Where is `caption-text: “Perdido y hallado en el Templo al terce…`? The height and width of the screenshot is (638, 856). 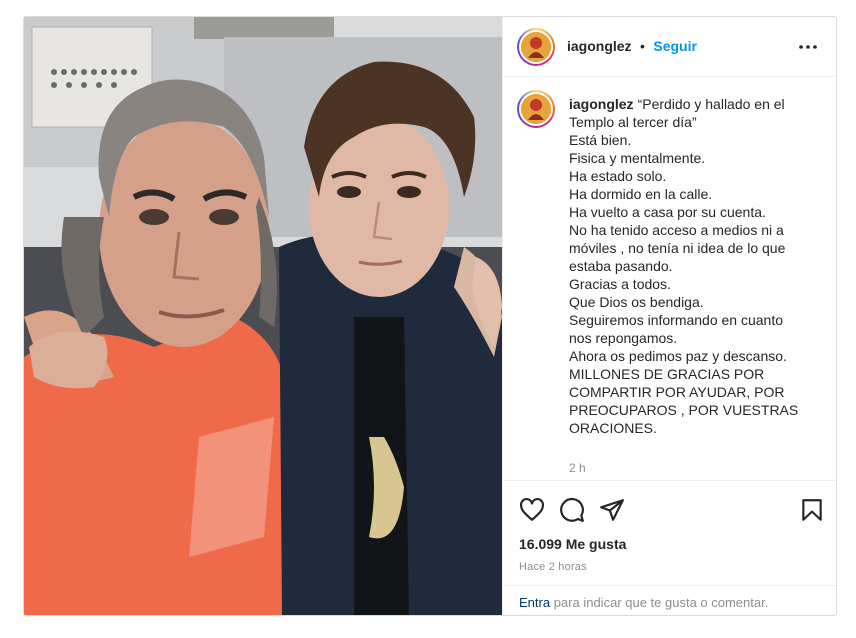 caption-text: “Perdido y hallado en el Templo al terce… is located at coordinates (684, 266).